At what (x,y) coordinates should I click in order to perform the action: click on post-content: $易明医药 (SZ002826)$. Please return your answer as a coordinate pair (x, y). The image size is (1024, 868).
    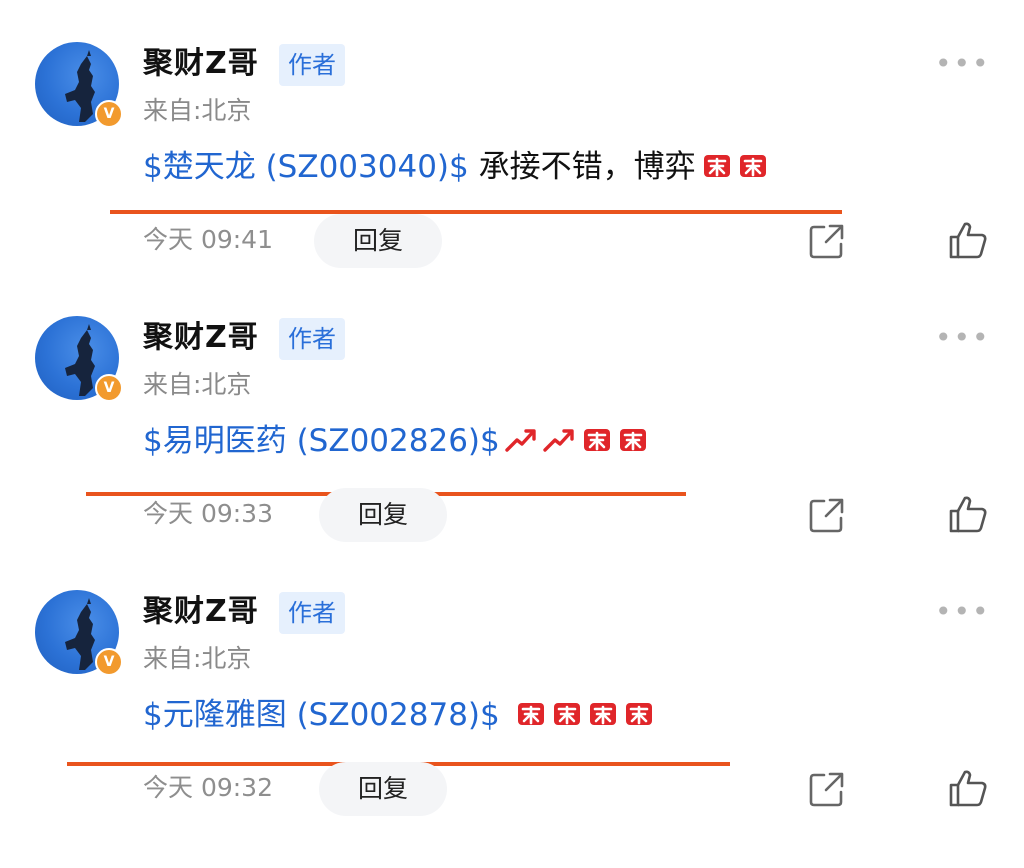
    Looking at the image, I should click on (395, 441).